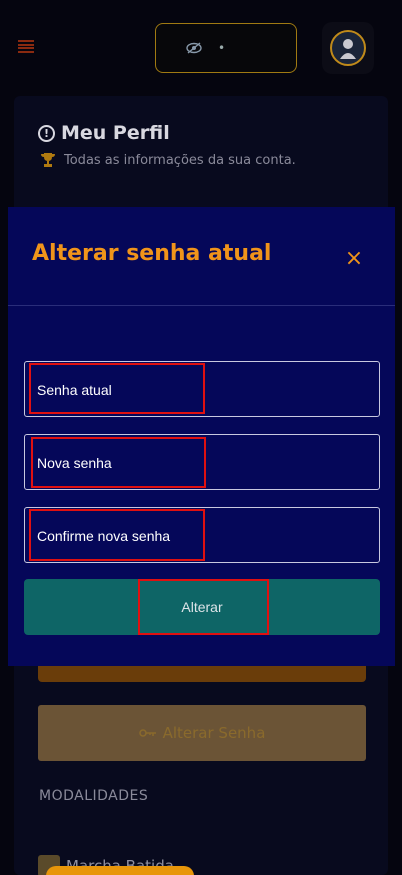  Describe the element at coordinates (152, 253) in the screenshot. I see `modal-title: Alterar senha atual` at that location.